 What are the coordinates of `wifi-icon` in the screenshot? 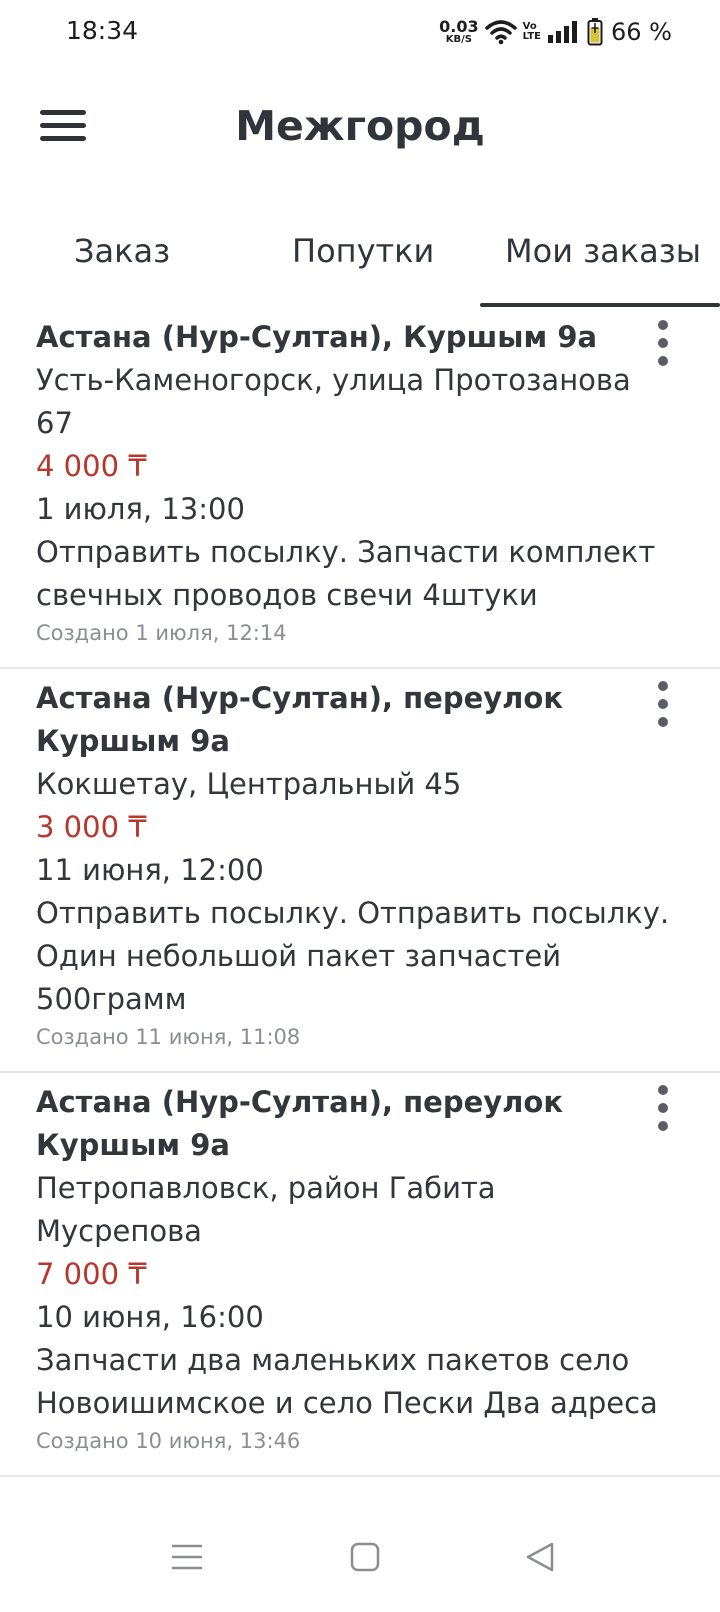 It's located at (500, 32).